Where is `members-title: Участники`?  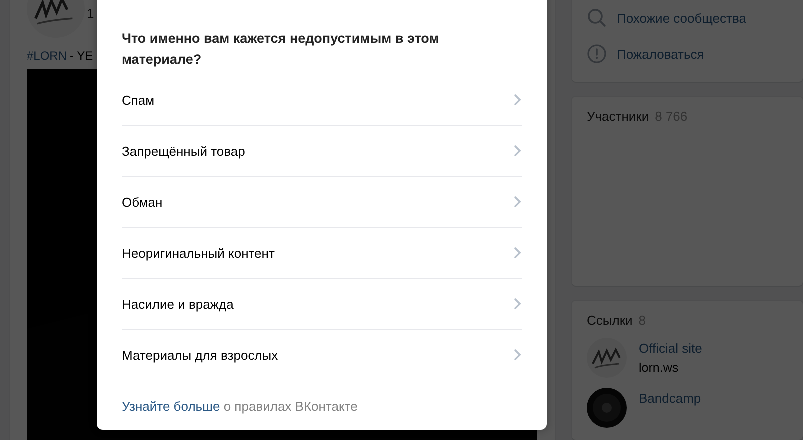 members-title: Участники is located at coordinates (618, 116).